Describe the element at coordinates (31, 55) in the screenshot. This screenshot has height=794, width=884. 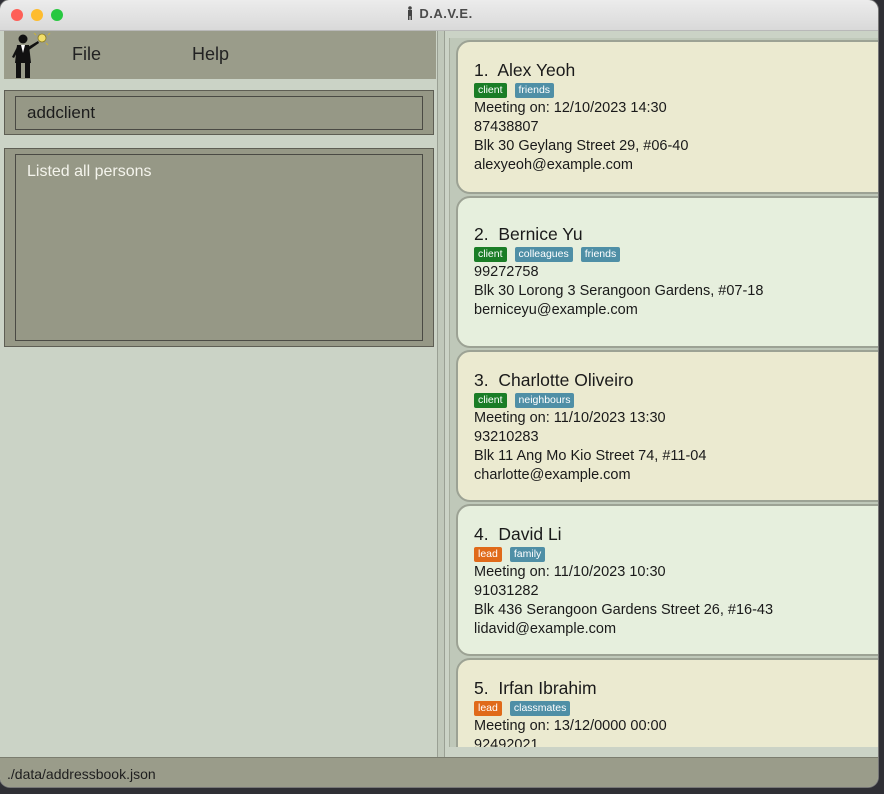
I see `butler-logo-icon` at that location.